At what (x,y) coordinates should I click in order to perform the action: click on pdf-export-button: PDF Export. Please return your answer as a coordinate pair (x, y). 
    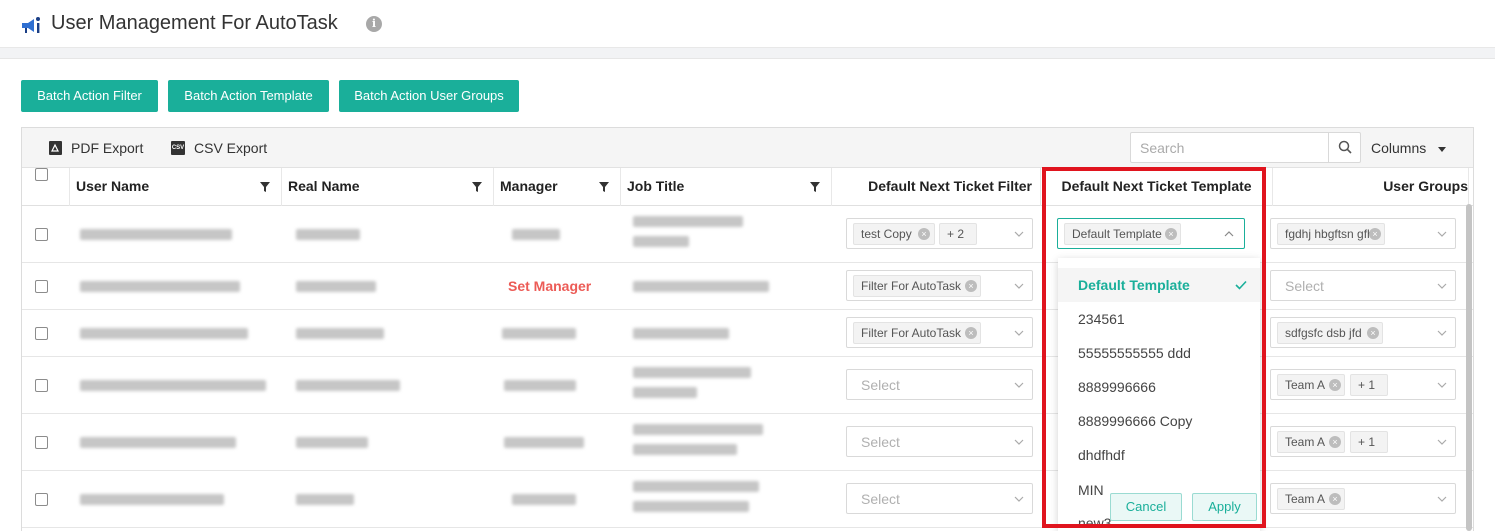
    Looking at the image, I should click on (96, 148).